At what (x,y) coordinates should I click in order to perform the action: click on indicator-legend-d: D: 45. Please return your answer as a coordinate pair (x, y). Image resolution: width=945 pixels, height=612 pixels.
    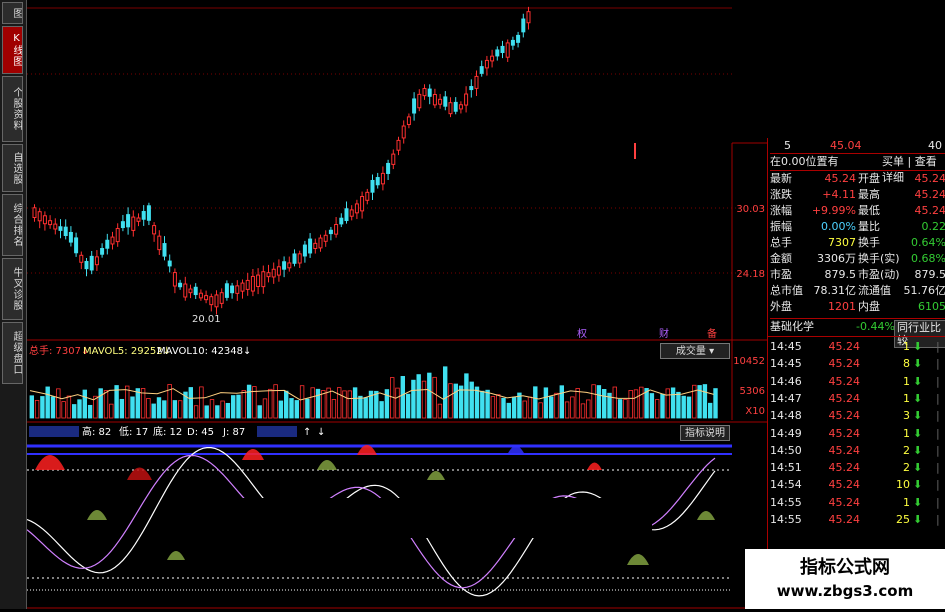
    Looking at the image, I should click on (200, 432).